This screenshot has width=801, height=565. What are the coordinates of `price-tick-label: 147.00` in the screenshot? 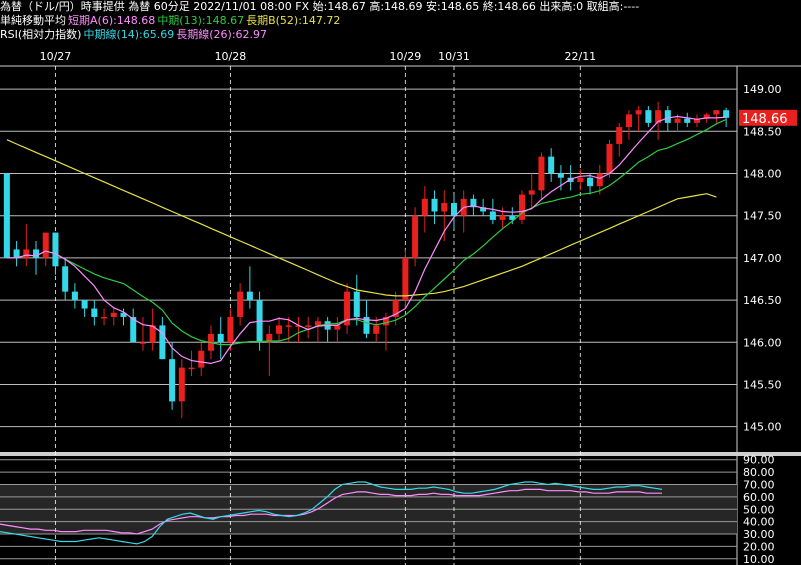 It's located at (762, 258).